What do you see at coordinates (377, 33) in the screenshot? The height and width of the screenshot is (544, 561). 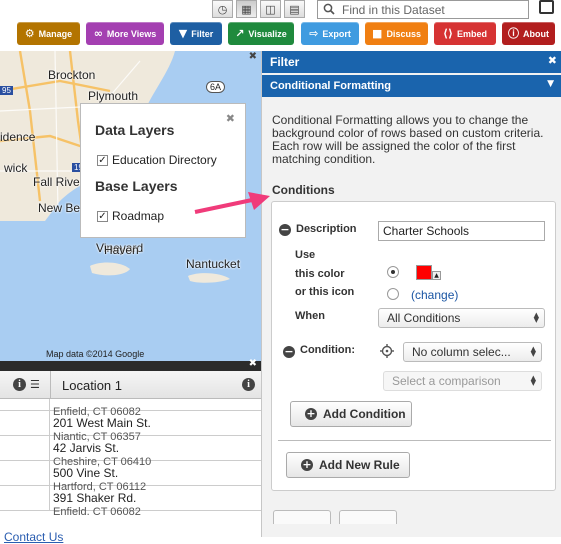 I see `speech-bubble-icon: ■` at bounding box center [377, 33].